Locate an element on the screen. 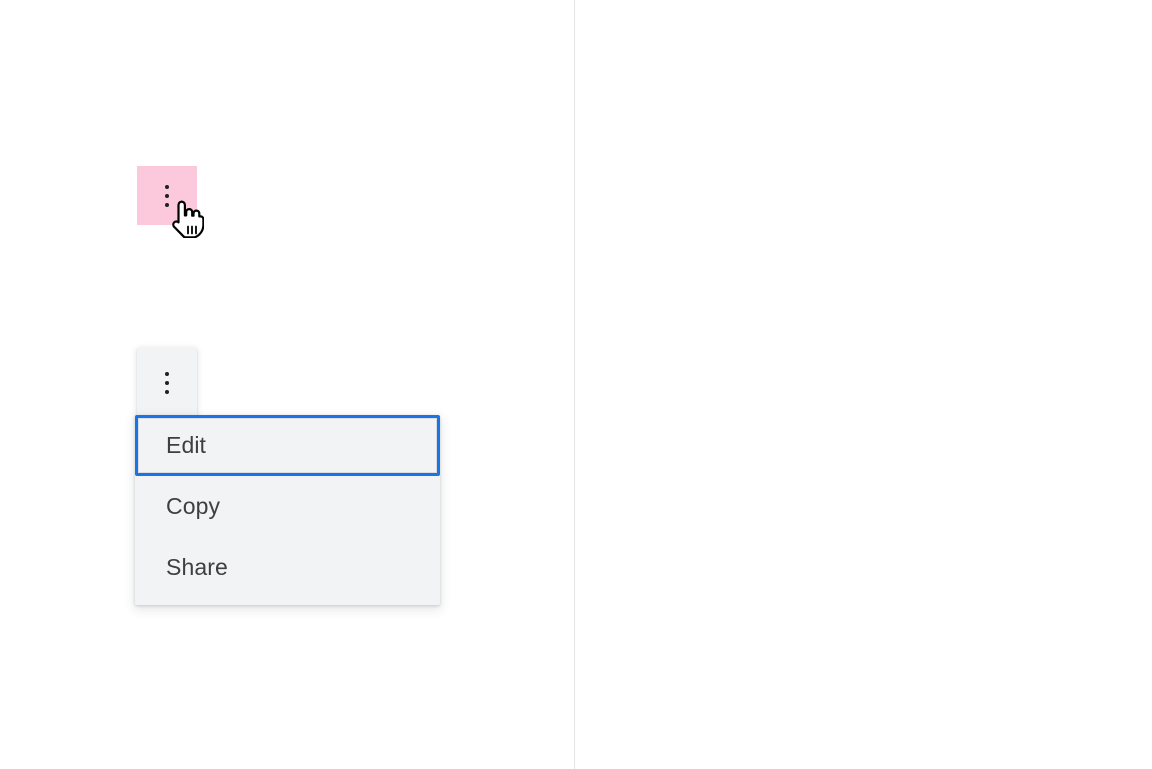 The image size is (1152, 769). menu-item-copy: Copy is located at coordinates (287, 506).